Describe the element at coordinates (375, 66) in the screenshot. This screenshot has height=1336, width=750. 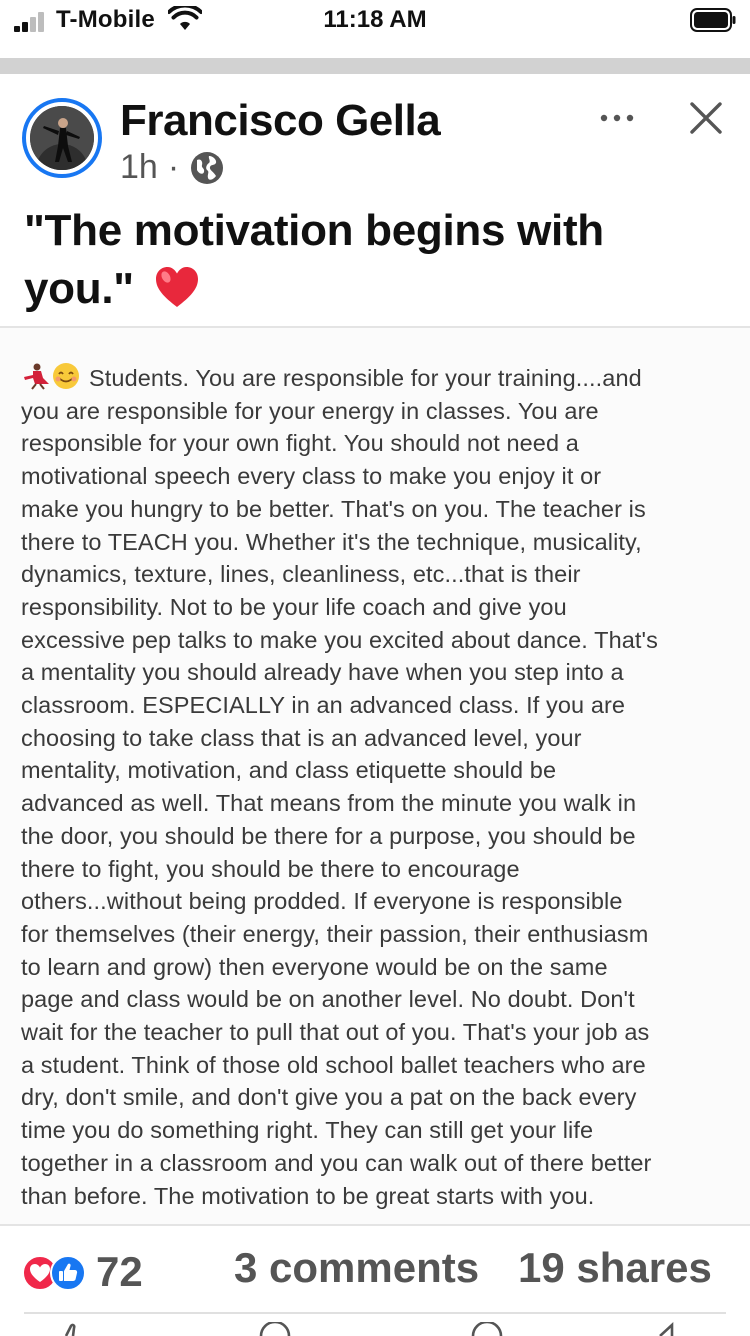
I see `top-separator` at that location.